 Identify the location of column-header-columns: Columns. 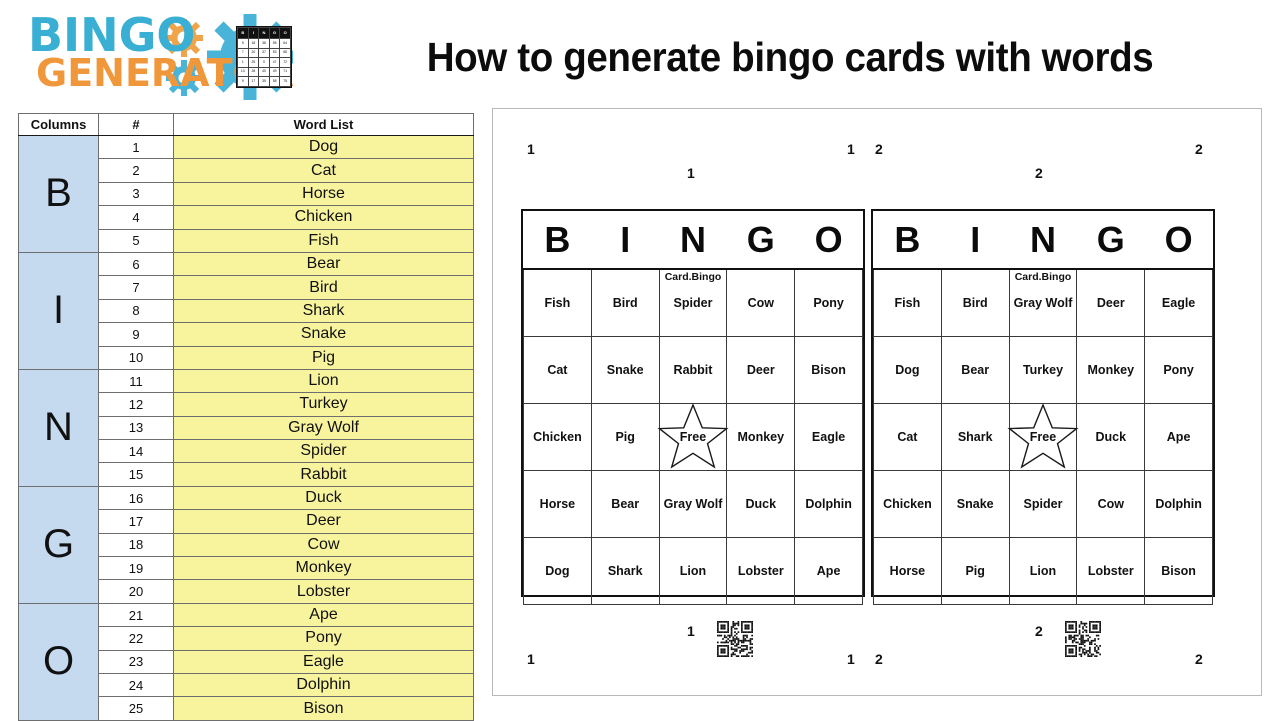
(58, 124).